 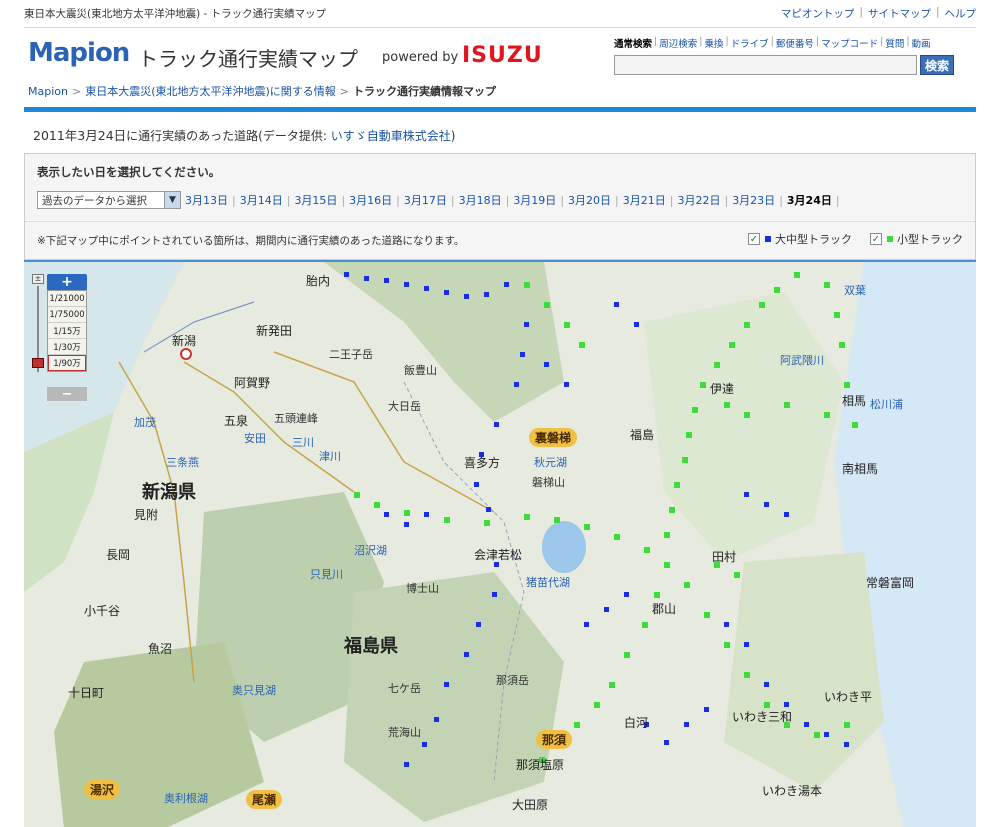 What do you see at coordinates (236, 421) in the screenshot?
I see `map-label-gosen: 五泉` at bounding box center [236, 421].